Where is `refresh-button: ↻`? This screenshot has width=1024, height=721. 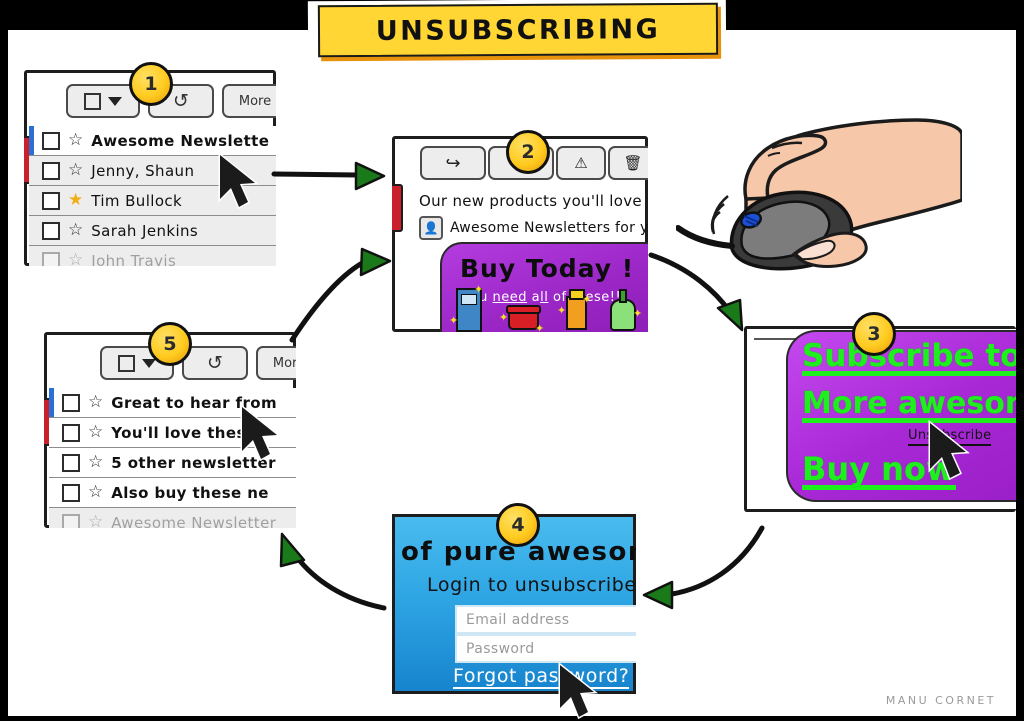
refresh-button: ↻ is located at coordinates (215, 363).